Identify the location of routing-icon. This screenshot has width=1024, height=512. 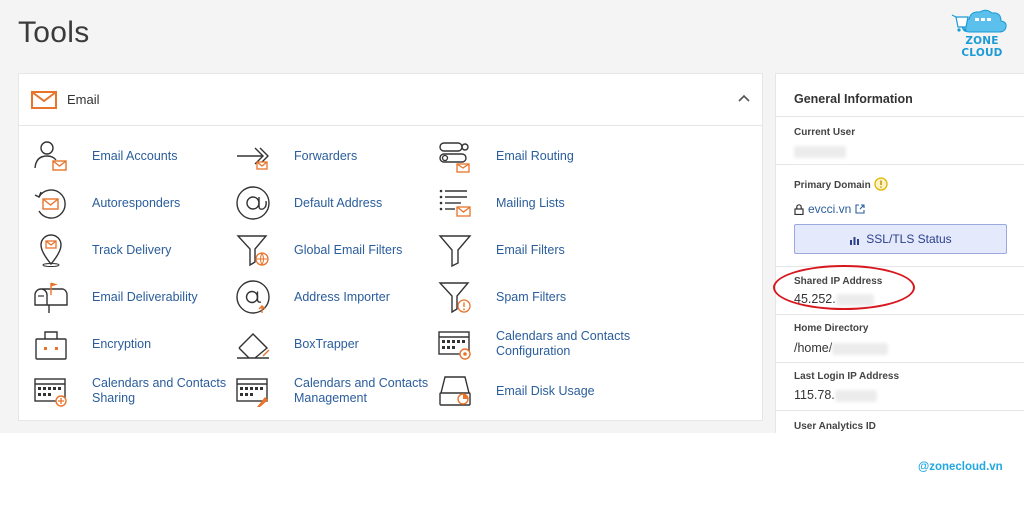
(454, 157).